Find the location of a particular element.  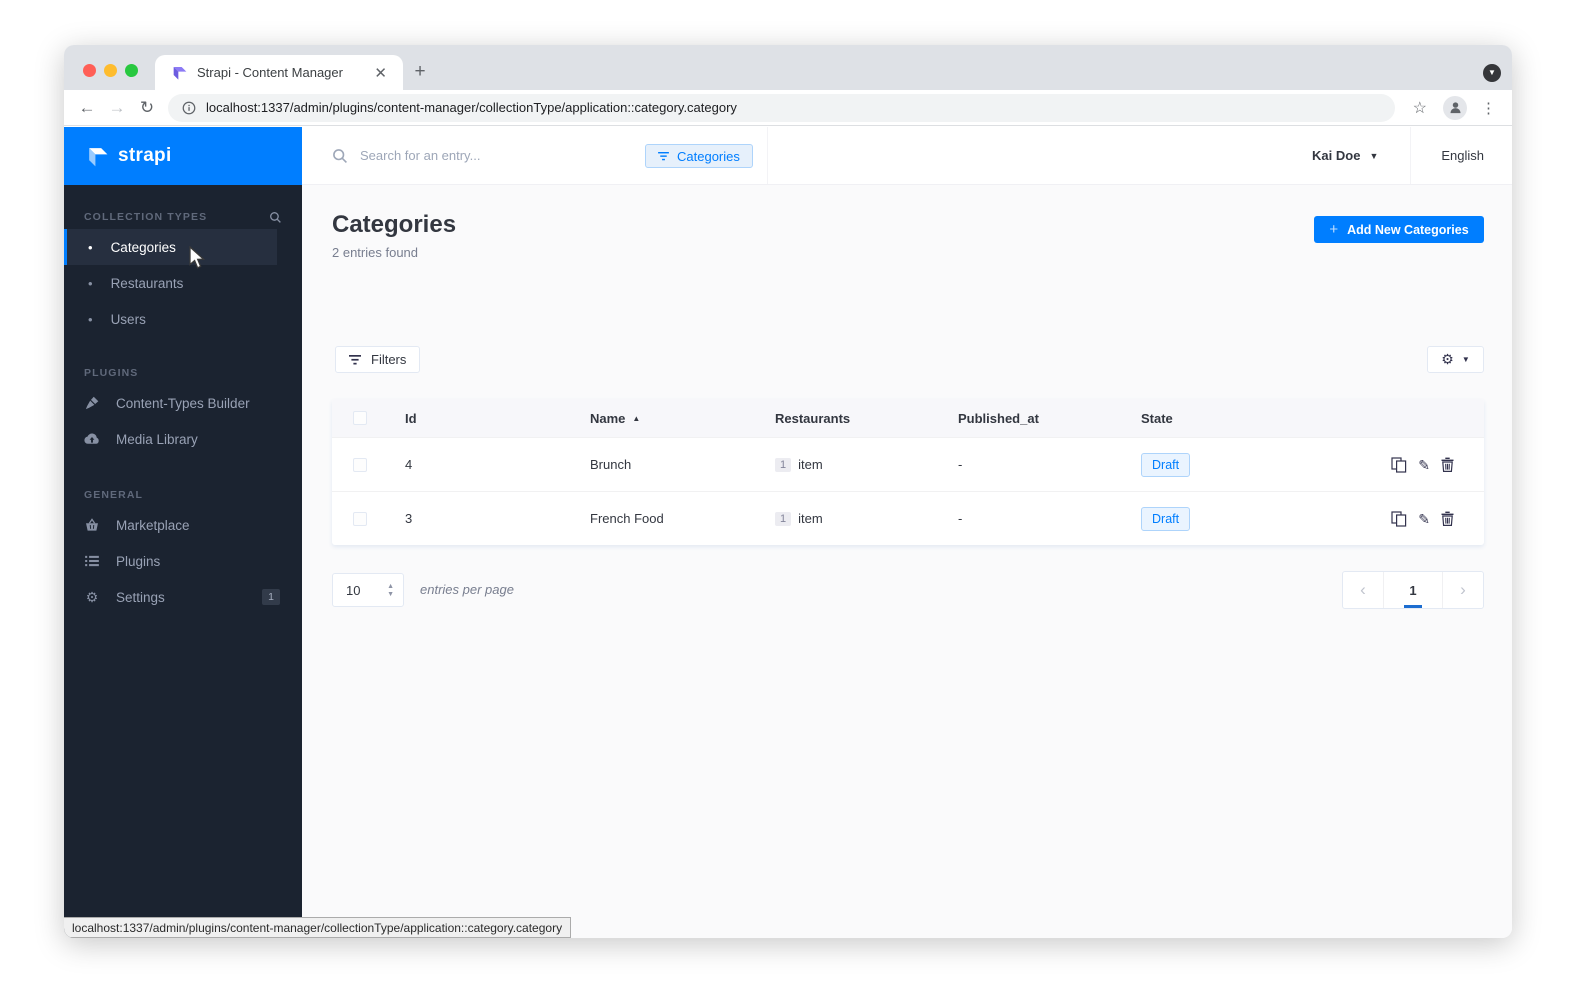

pagination: ‹ 1 › is located at coordinates (1413, 590).